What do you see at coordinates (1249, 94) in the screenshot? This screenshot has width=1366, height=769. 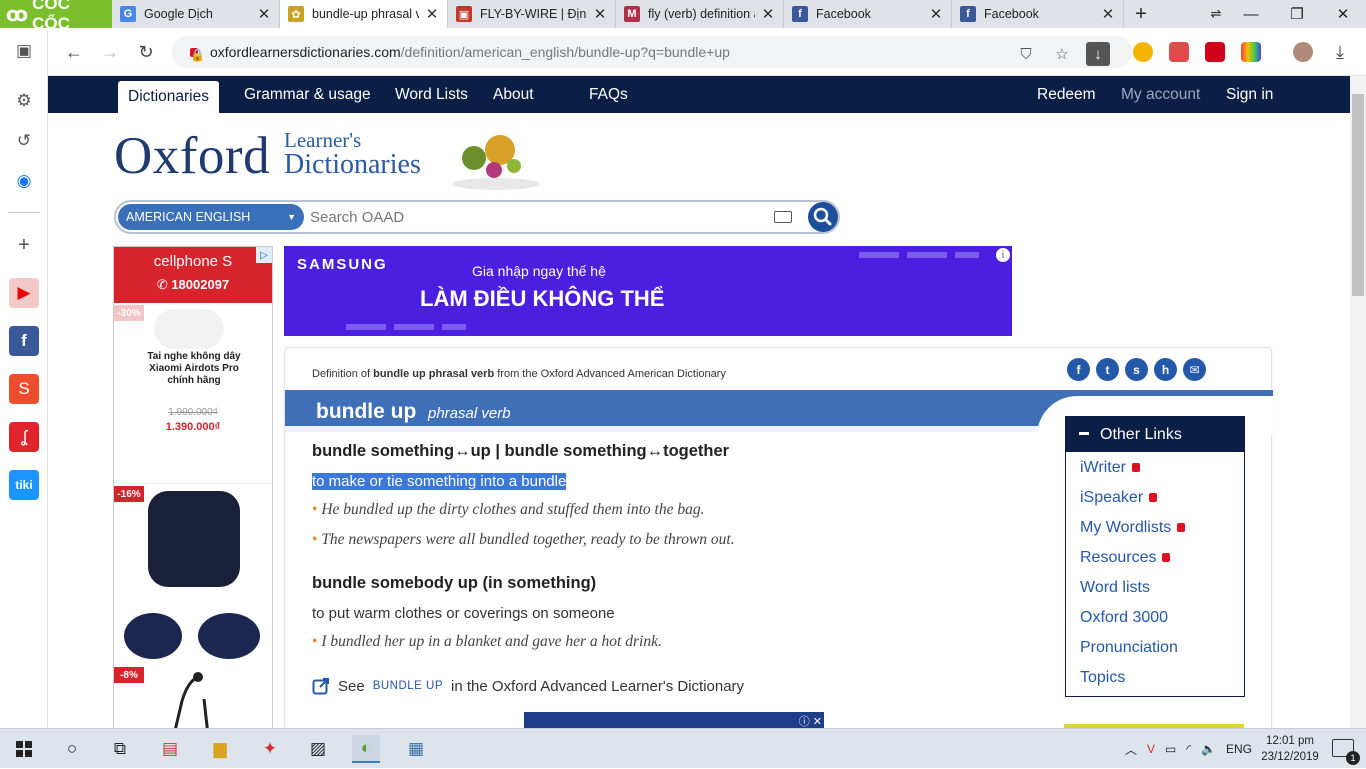 I see `nav-sign-in: Sign in` at bounding box center [1249, 94].